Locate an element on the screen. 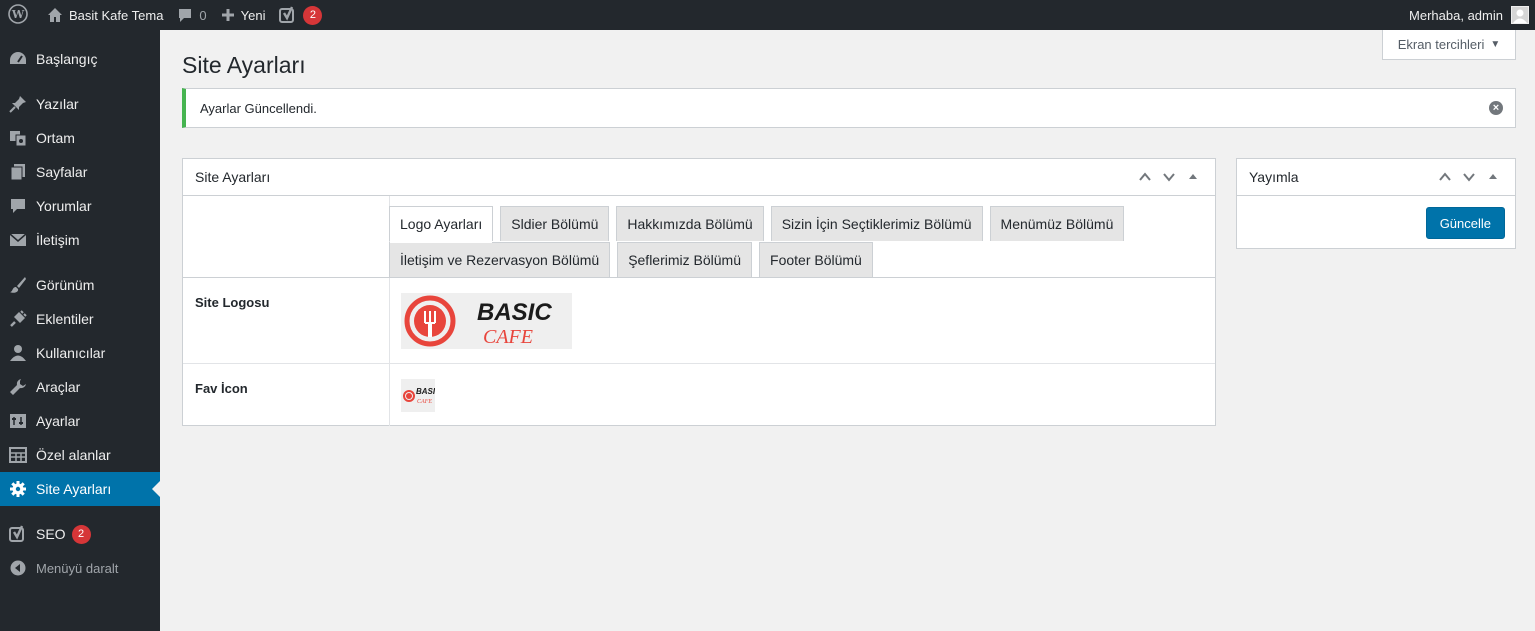  sidebar-item-appearance: Görünüm is located at coordinates (80, 285).